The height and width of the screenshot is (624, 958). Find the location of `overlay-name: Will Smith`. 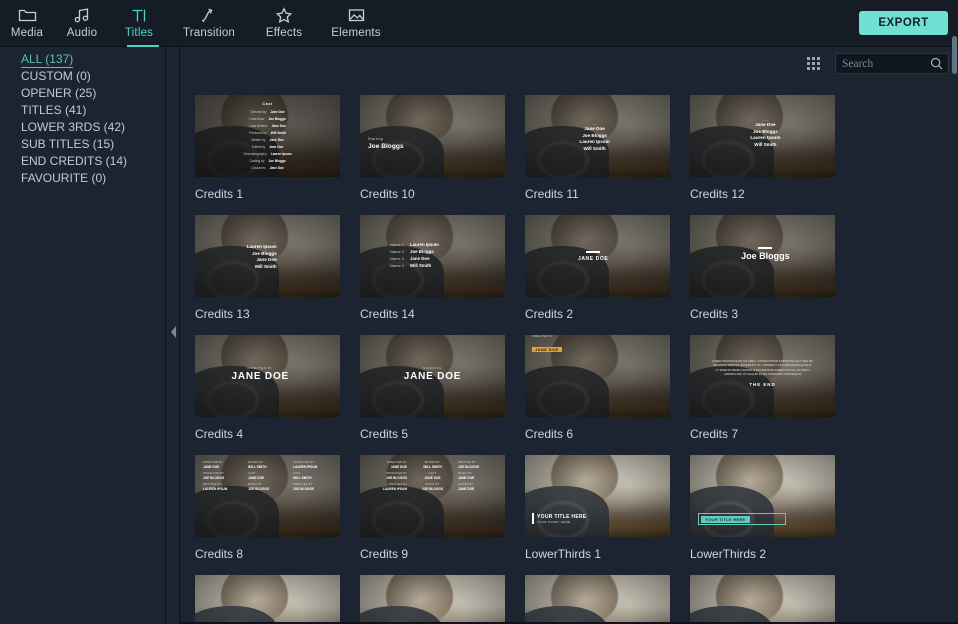

overlay-name: Will Smith is located at coordinates (265, 266).